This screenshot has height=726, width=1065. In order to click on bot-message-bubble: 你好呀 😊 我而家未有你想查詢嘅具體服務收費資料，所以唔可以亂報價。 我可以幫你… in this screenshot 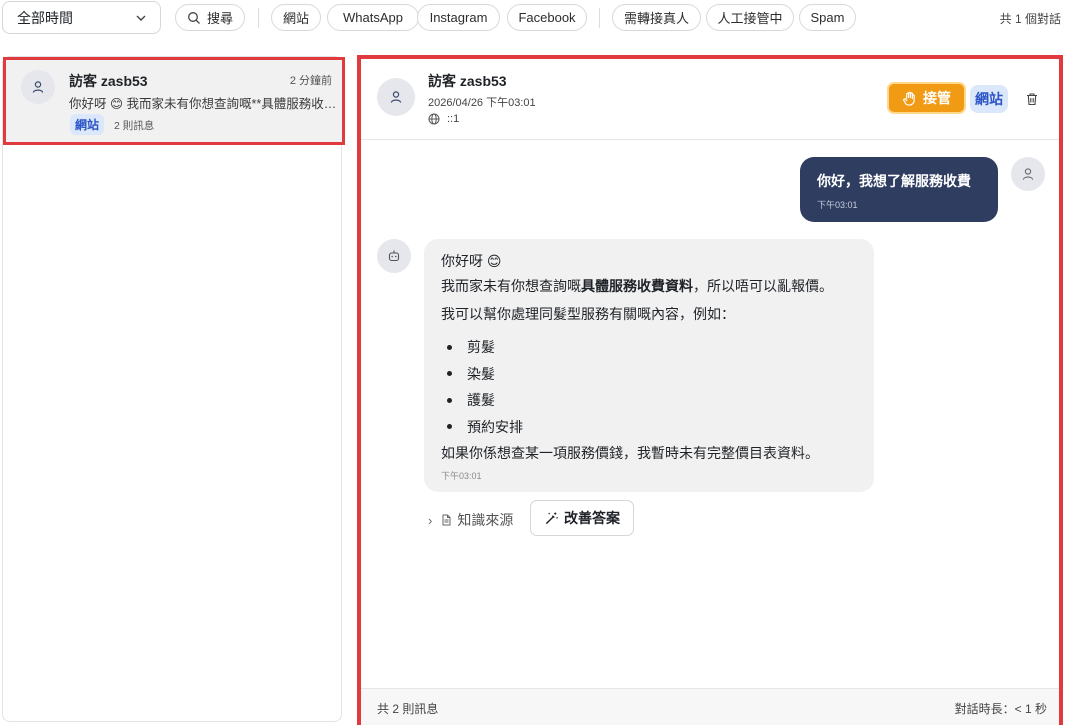, I will do `click(649, 365)`.